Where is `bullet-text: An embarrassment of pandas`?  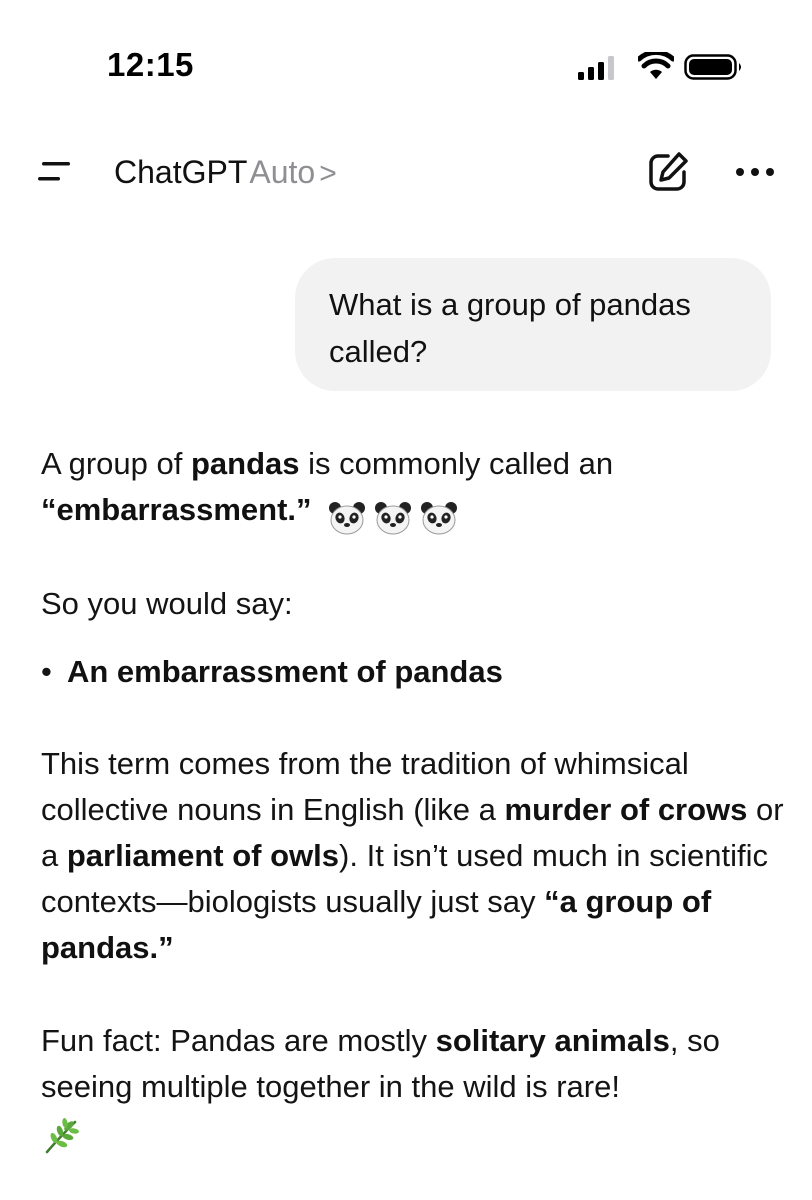
bullet-text: An embarrassment of pandas is located at coordinates (285, 671).